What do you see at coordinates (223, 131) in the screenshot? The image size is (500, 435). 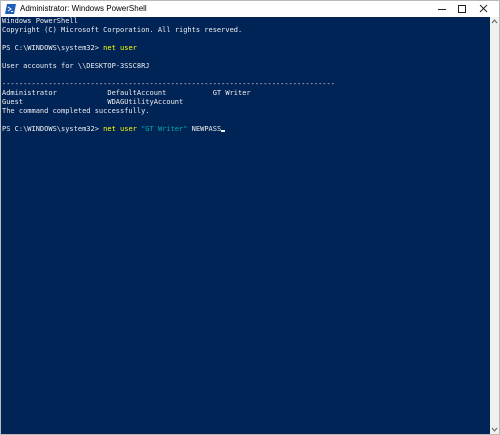 I see `text-cursor` at bounding box center [223, 131].